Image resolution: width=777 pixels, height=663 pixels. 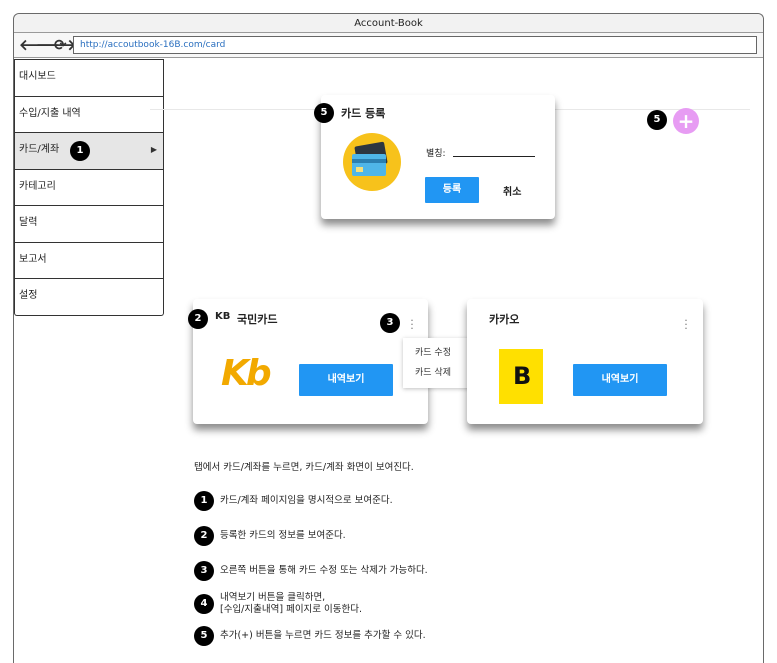 What do you see at coordinates (89, 260) in the screenshot?
I see `sidebar-item-report: 보고서` at bounding box center [89, 260].